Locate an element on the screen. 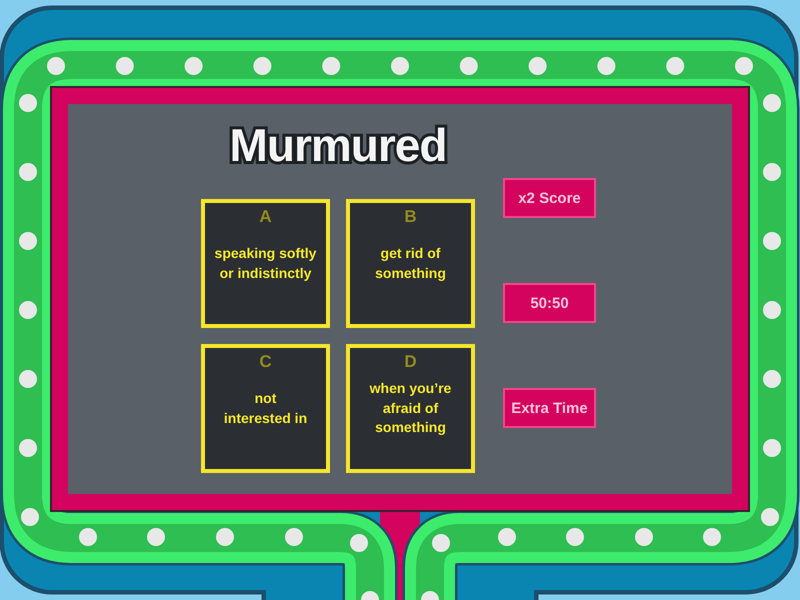 The width and height of the screenshot is (800, 600). answer-text: when you’re afraid of something is located at coordinates (411, 408).